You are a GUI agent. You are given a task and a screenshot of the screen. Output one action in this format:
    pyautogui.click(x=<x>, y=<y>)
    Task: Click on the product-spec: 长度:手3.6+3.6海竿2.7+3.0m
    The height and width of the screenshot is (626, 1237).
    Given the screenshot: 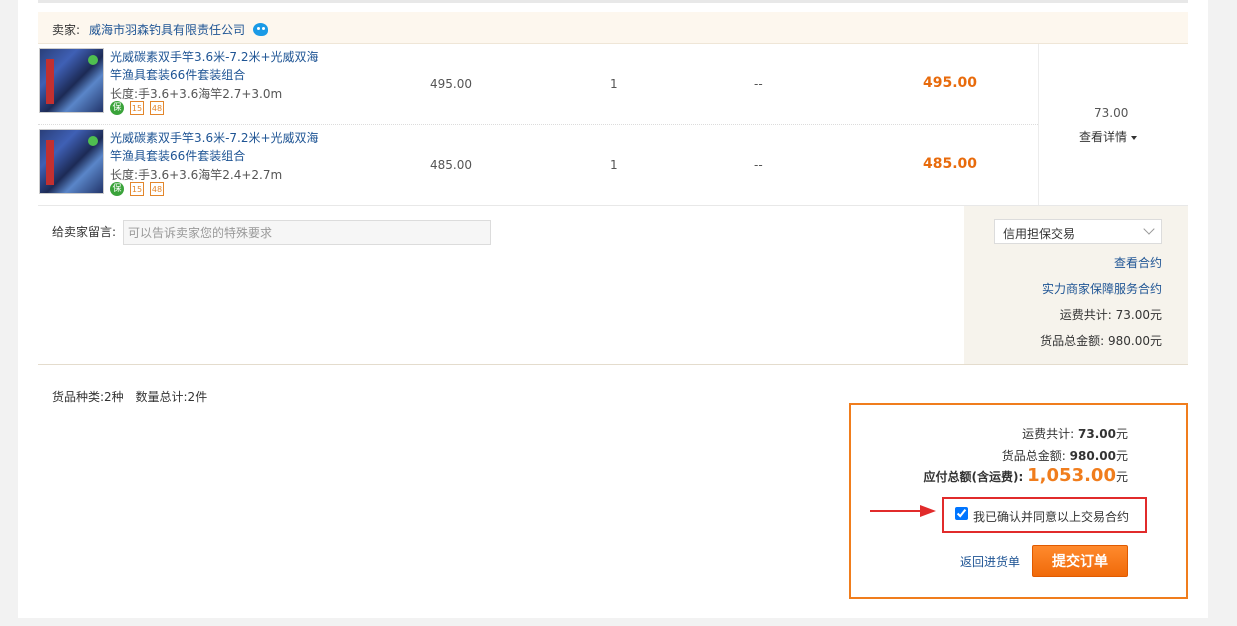 What is the action you would take?
    pyautogui.click(x=196, y=94)
    